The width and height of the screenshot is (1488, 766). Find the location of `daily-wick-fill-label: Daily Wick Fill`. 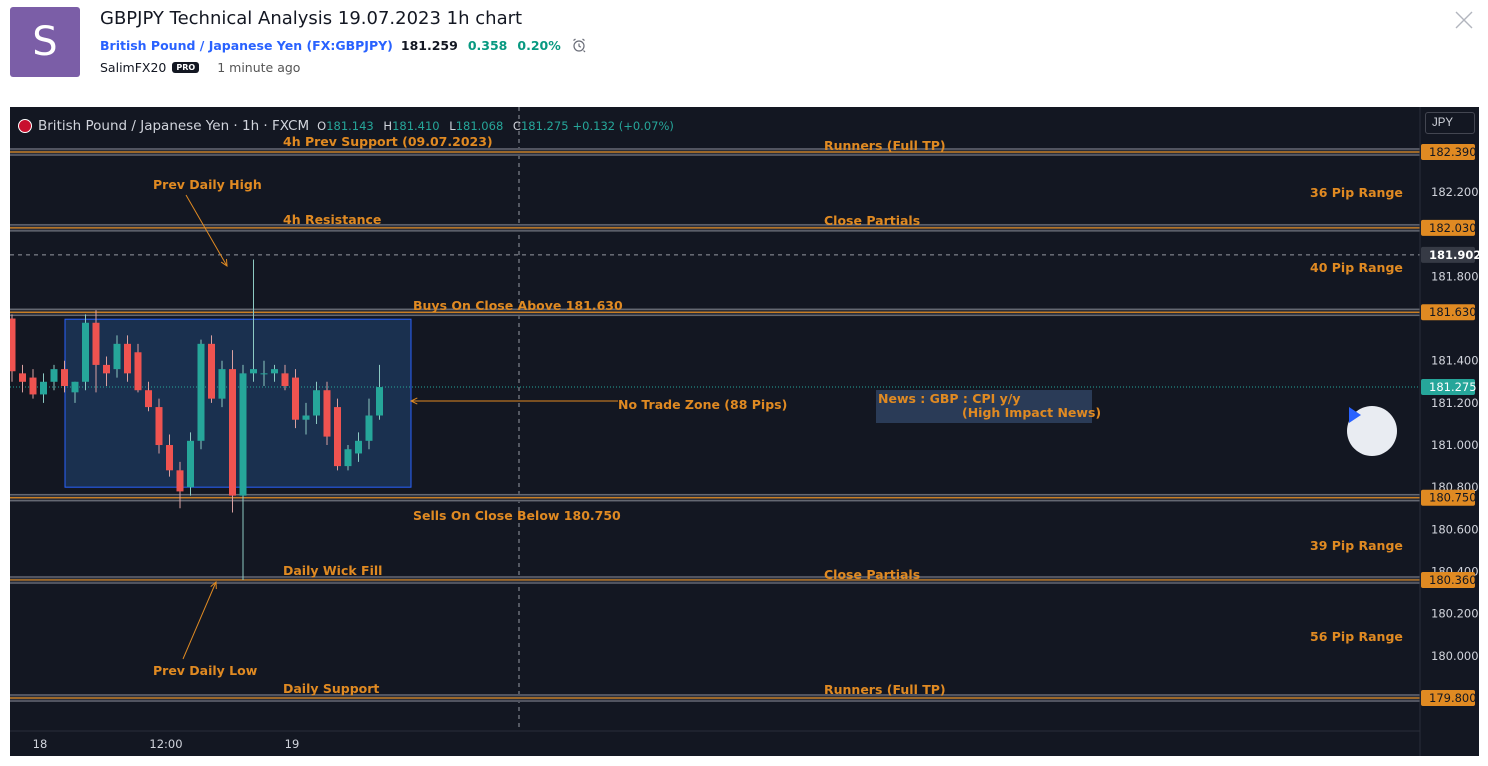

daily-wick-fill-label: Daily Wick Fill is located at coordinates (333, 570).